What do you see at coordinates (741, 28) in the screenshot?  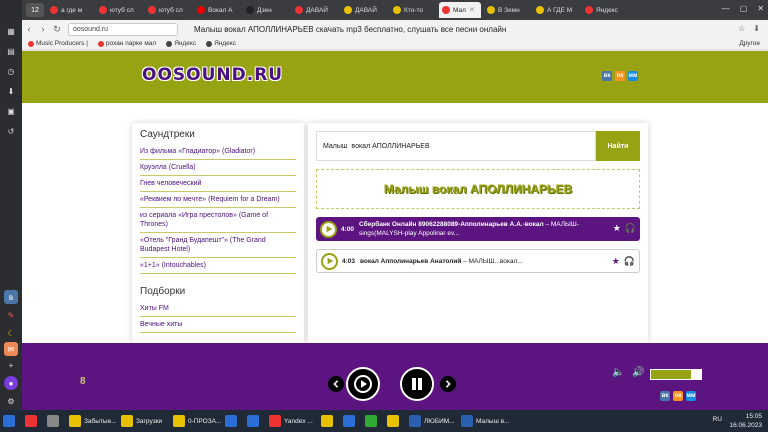 I see `bookmark-star-icon: ☆` at bounding box center [741, 28].